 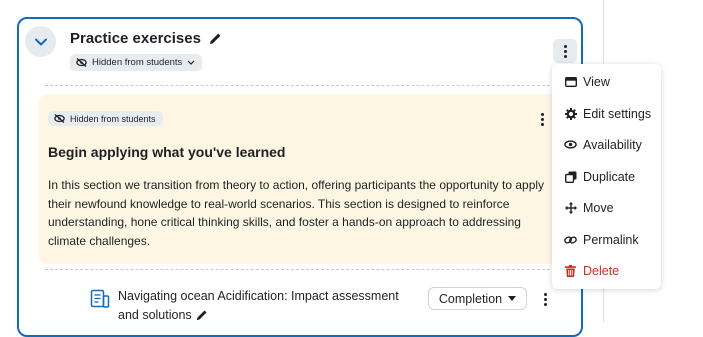 I want to click on menu-item-label: Move, so click(x=598, y=208).